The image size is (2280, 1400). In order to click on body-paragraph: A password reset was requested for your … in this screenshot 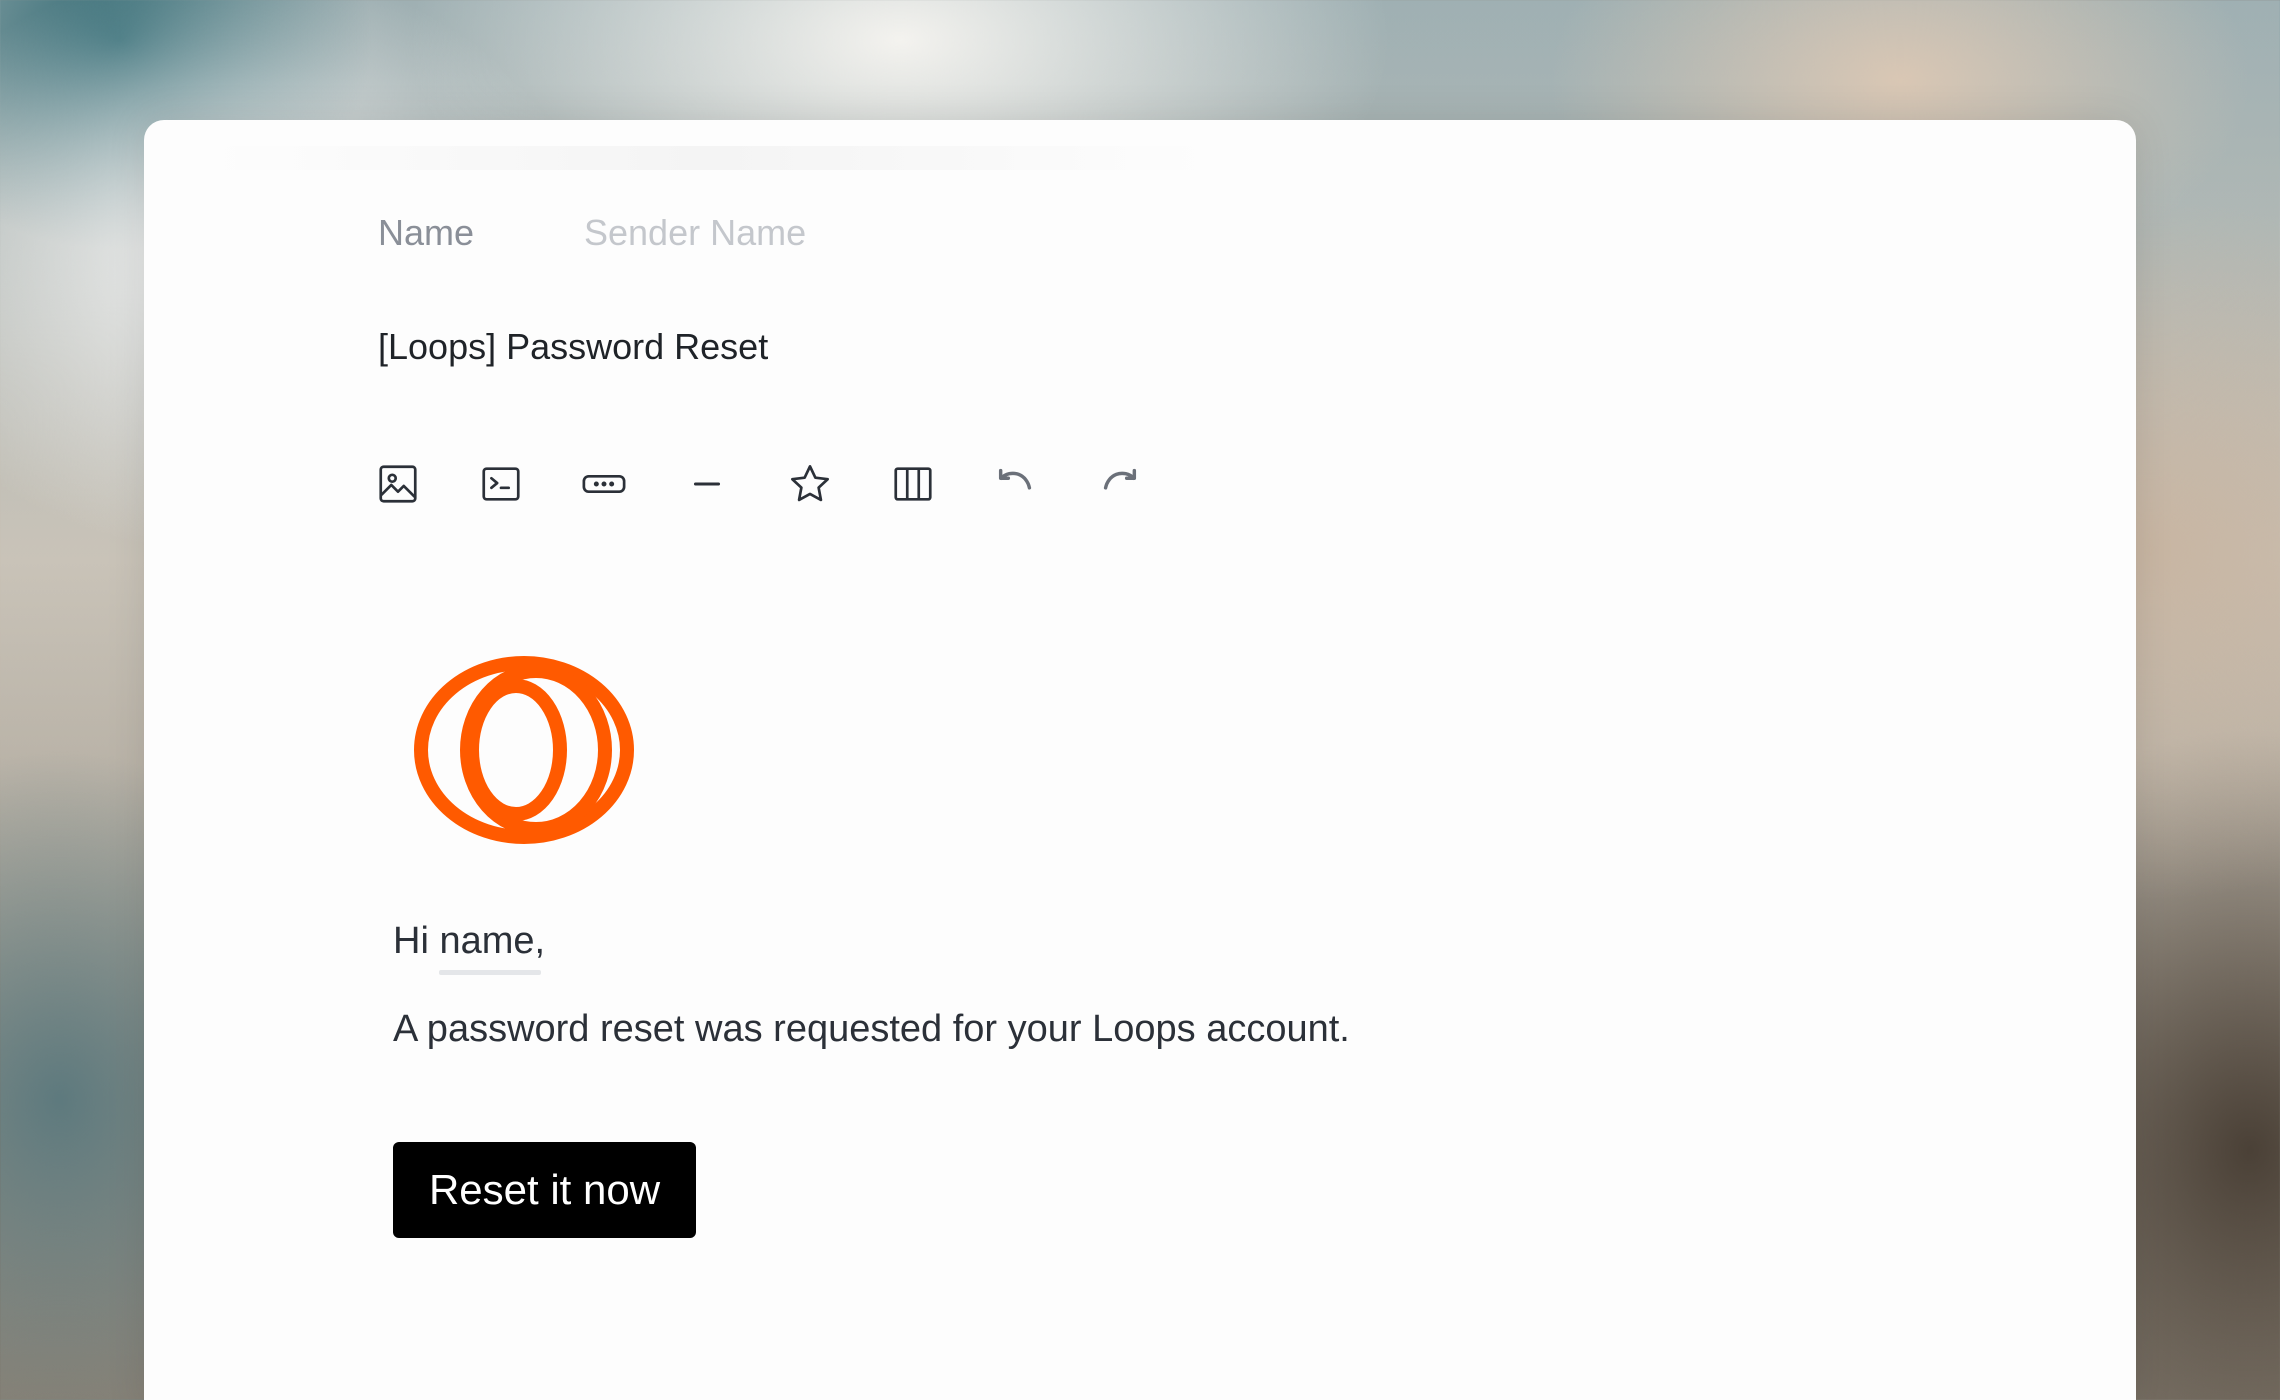, I will do `click(871, 1029)`.